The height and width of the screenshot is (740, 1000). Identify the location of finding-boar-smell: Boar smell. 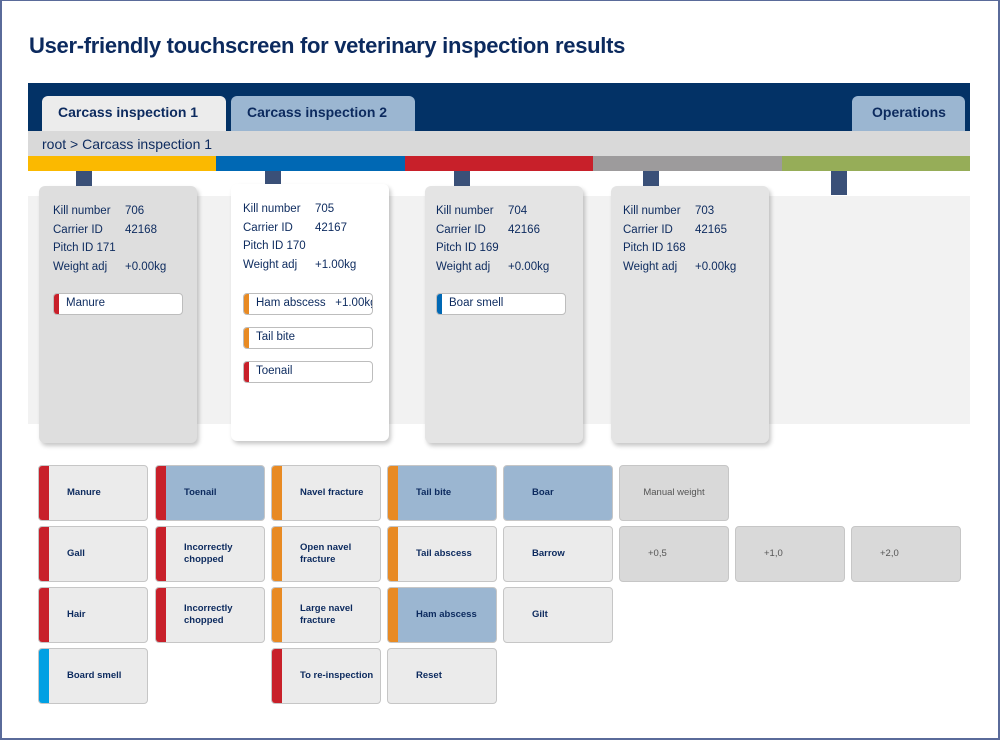
(501, 304).